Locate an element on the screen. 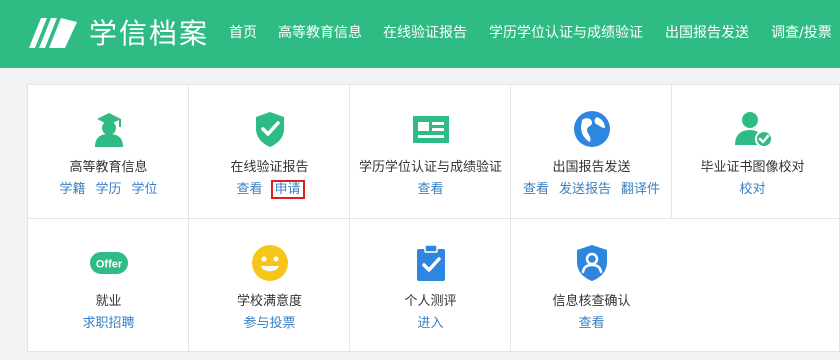  card-employment: Offer 就业 求职招聘 is located at coordinates (108, 286).